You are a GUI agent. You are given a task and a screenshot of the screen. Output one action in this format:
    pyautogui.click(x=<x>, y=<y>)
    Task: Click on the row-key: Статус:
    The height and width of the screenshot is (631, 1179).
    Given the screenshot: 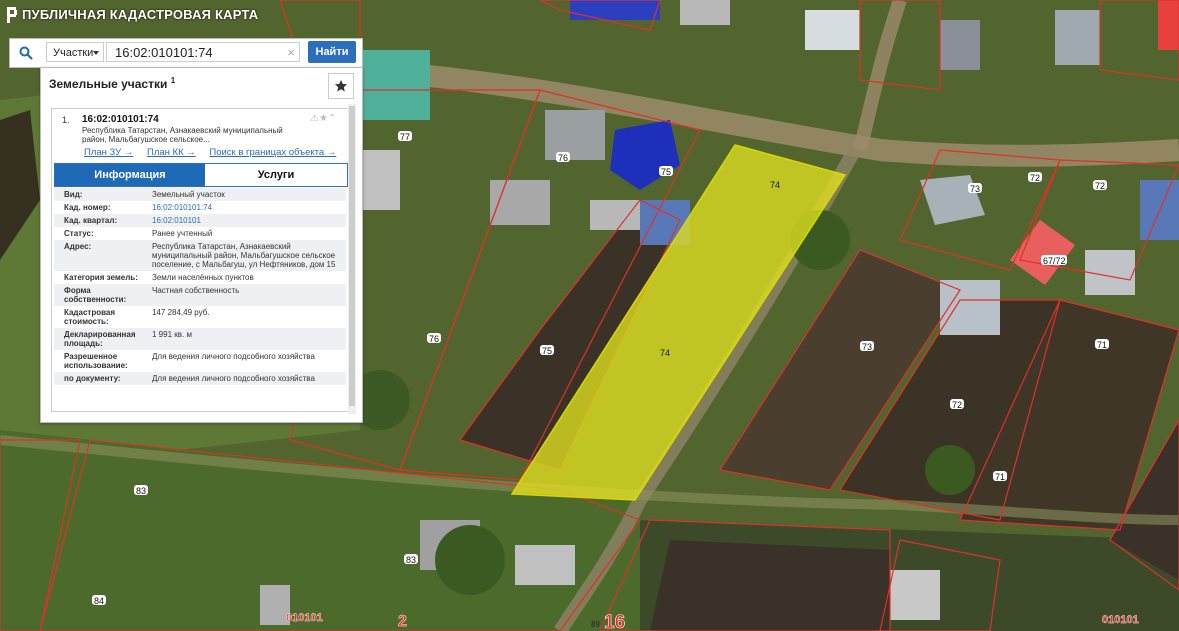 What is the action you would take?
    pyautogui.click(x=79, y=233)
    